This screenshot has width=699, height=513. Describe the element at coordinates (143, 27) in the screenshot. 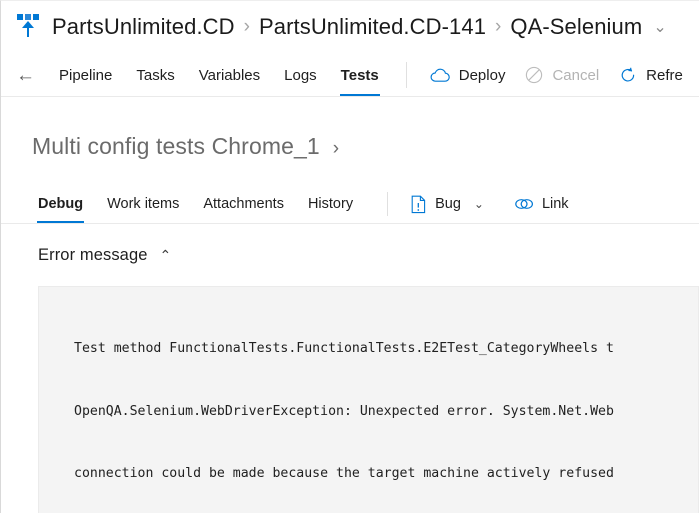

I see `breadcrumb-item-pipeline: PartsUnlimited.CD` at that location.